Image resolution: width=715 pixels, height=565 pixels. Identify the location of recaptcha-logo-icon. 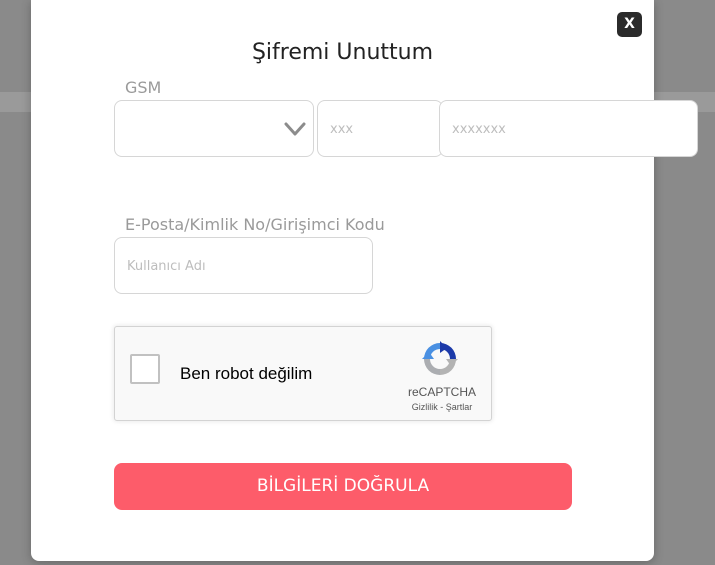
(440, 358).